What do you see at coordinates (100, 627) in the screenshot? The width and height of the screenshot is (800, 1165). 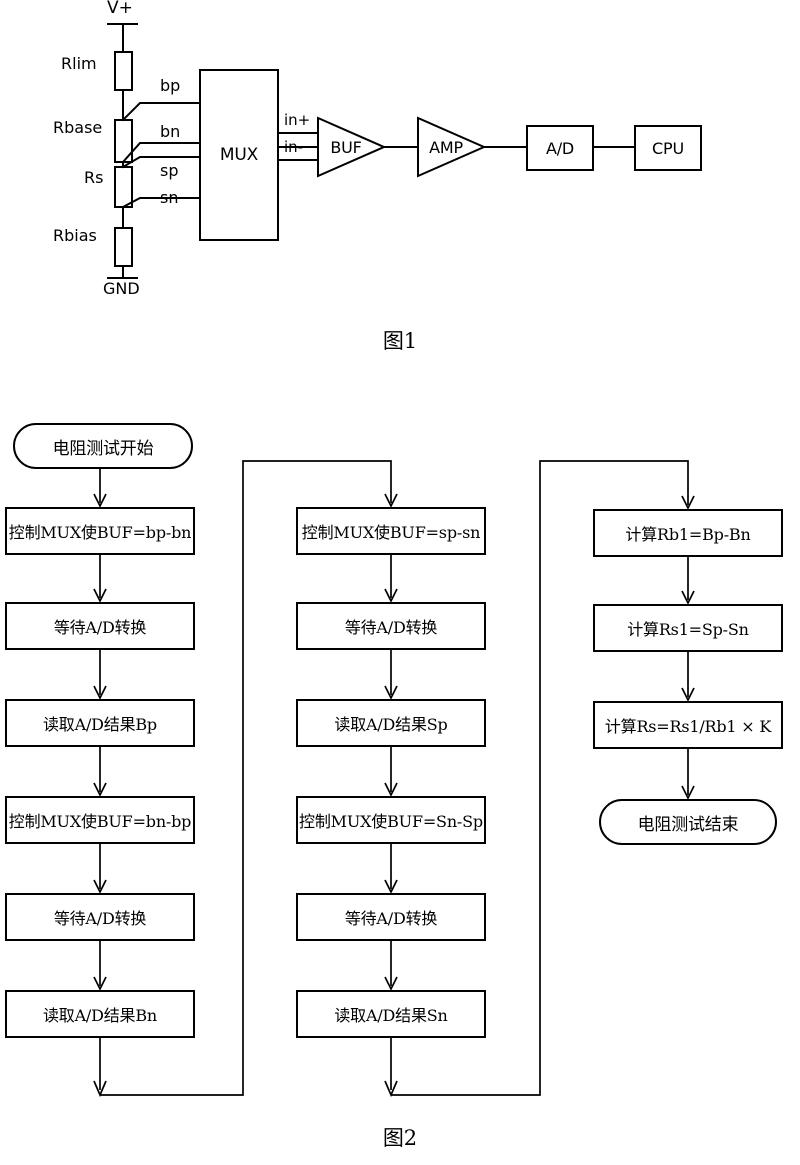 I see `flow-label-c1-2: 等待A/D转换` at bounding box center [100, 627].